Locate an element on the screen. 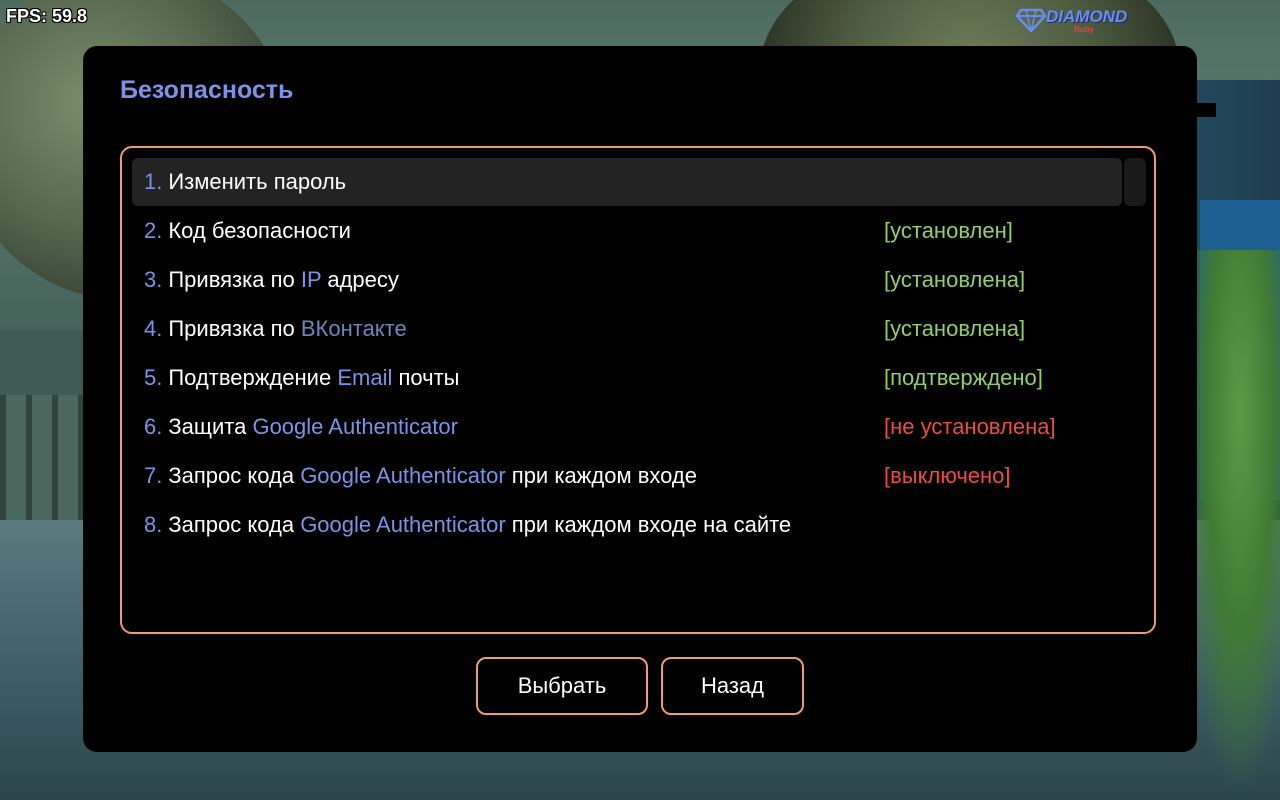  item-label: Изменить пароль is located at coordinates (257, 182).